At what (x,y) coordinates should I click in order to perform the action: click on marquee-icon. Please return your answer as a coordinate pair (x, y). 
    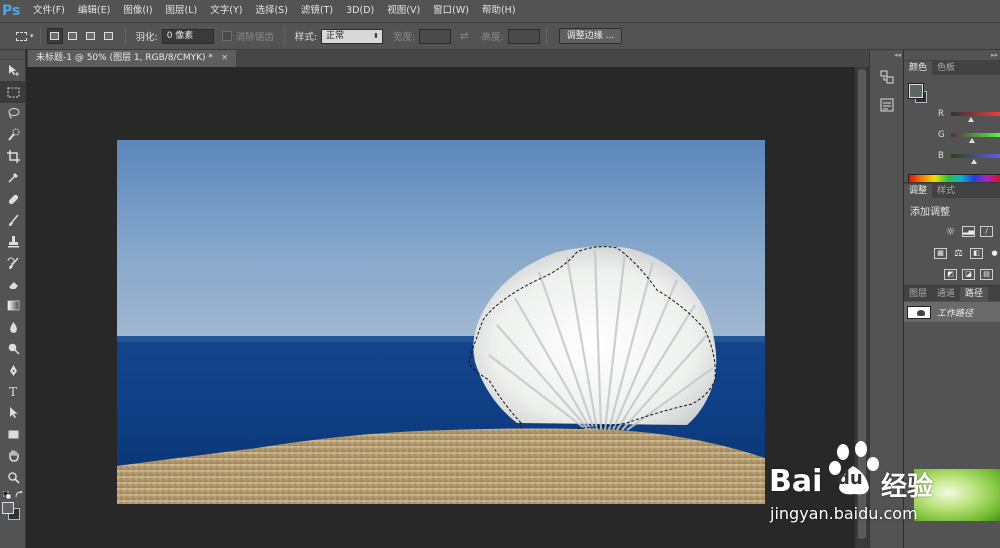
    Looking at the image, I should click on (21, 36).